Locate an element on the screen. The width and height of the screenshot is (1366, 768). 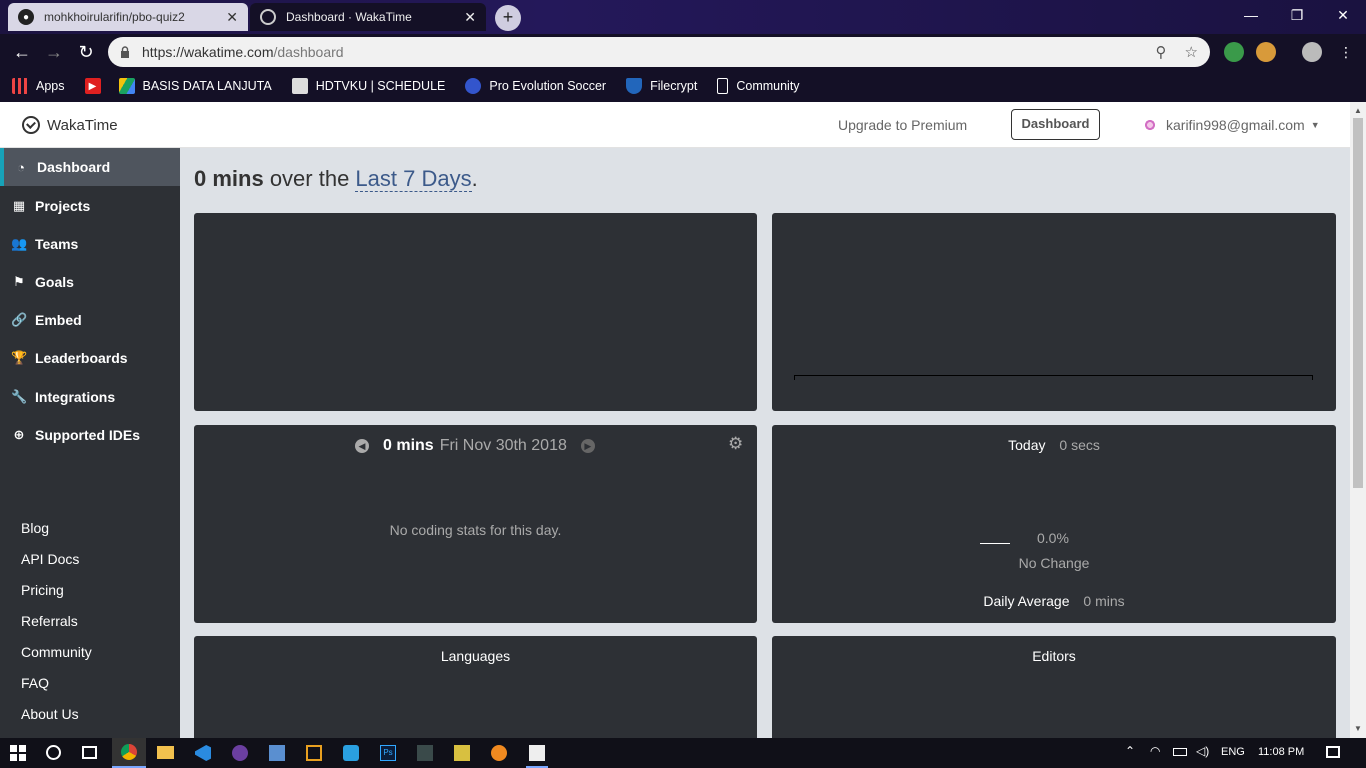
bookmark-pes: Pro Evolution Soccer is located at coordinates (535, 86).